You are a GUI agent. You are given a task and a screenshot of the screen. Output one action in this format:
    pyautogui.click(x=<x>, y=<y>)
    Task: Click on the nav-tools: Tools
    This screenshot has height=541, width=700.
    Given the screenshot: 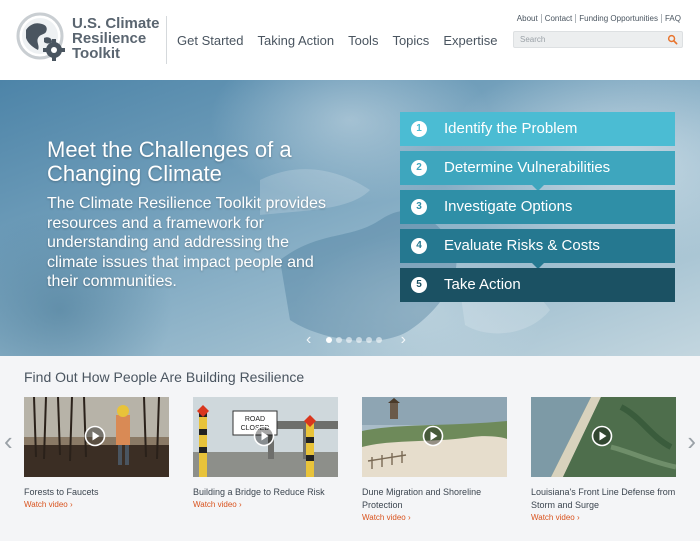 What is the action you would take?
    pyautogui.click(x=363, y=40)
    